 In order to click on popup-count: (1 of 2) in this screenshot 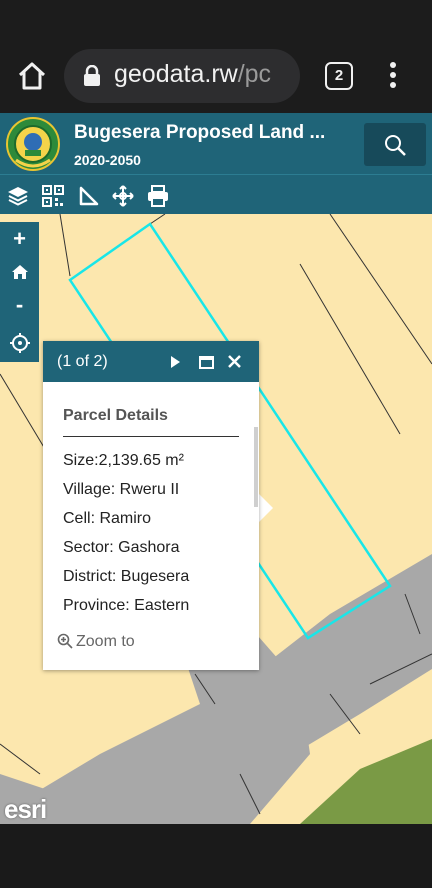, I will do `click(82, 361)`.